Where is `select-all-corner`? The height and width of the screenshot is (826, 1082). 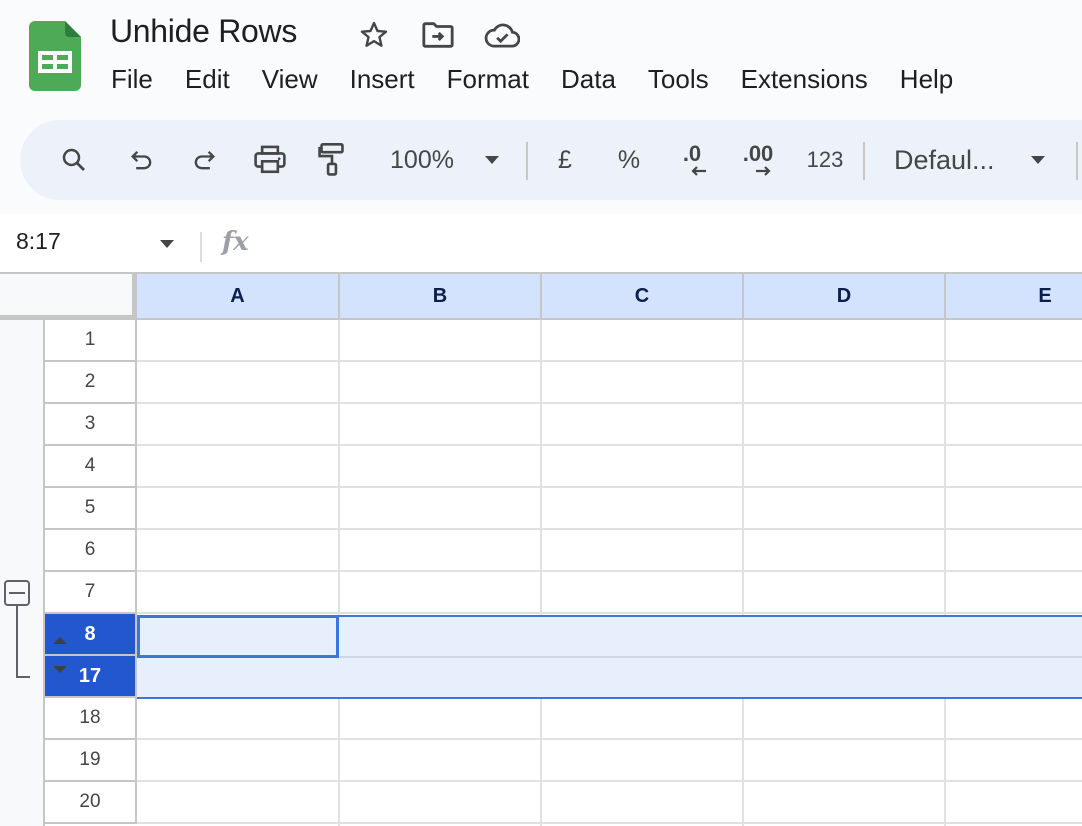
select-all-corner is located at coordinates (91, 296).